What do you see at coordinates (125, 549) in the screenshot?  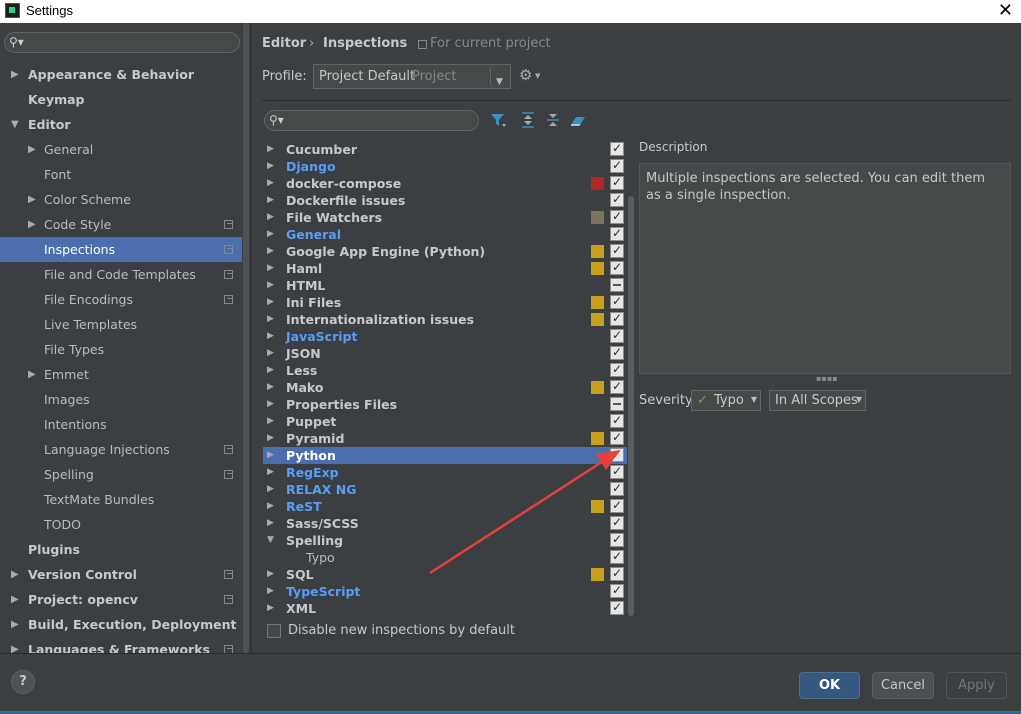 I see `sidebar-item: Plugins` at bounding box center [125, 549].